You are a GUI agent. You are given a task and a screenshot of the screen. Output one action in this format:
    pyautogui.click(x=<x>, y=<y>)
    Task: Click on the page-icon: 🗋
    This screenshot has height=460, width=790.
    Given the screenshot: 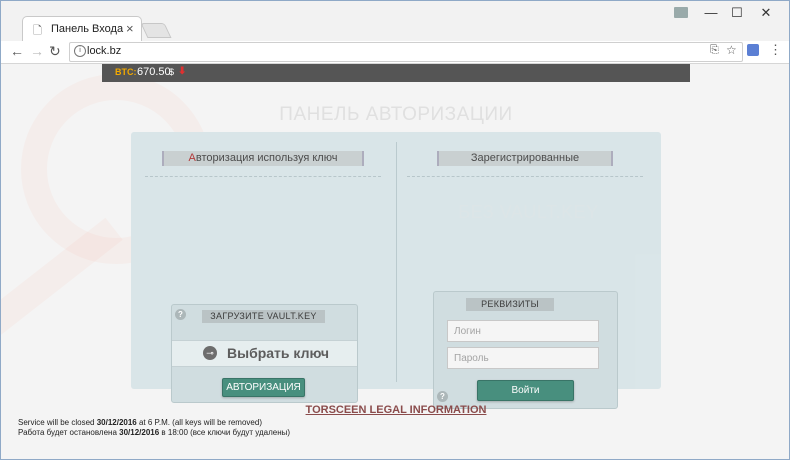 What is the action you would take?
    pyautogui.click(x=37, y=31)
    